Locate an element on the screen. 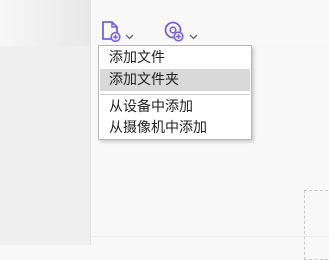 The image size is (329, 260). menu-item-add-from-camera: 从摄像机中添加 is located at coordinates (175, 128).